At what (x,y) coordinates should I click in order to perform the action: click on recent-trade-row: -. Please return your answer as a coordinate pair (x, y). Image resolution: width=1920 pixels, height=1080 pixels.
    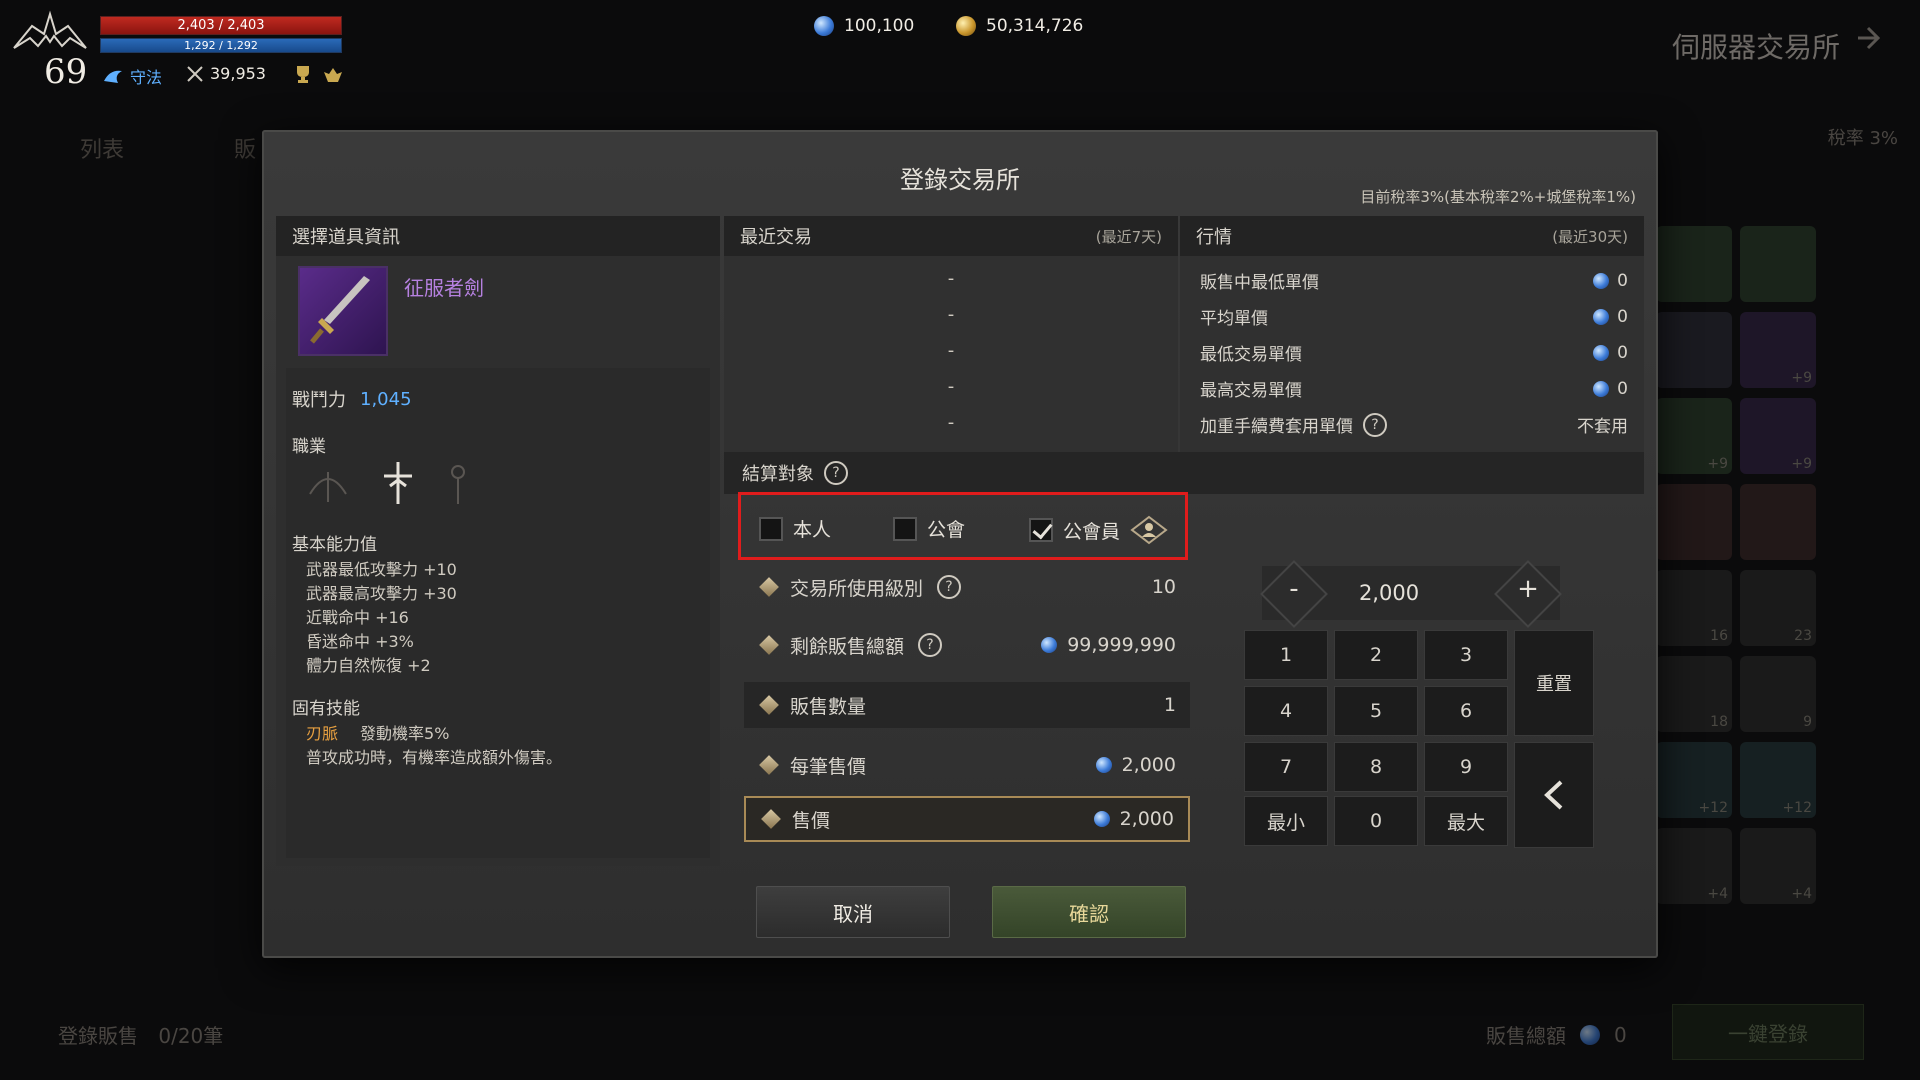
    Looking at the image, I should click on (951, 278).